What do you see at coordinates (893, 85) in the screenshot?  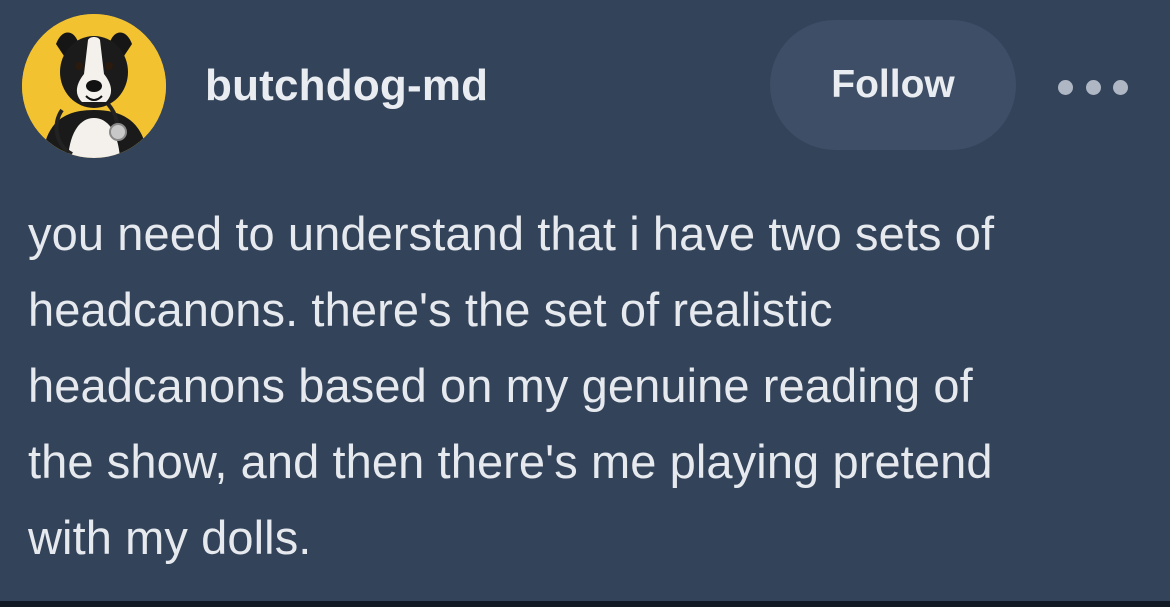 I see `follow-button: Follow` at bounding box center [893, 85].